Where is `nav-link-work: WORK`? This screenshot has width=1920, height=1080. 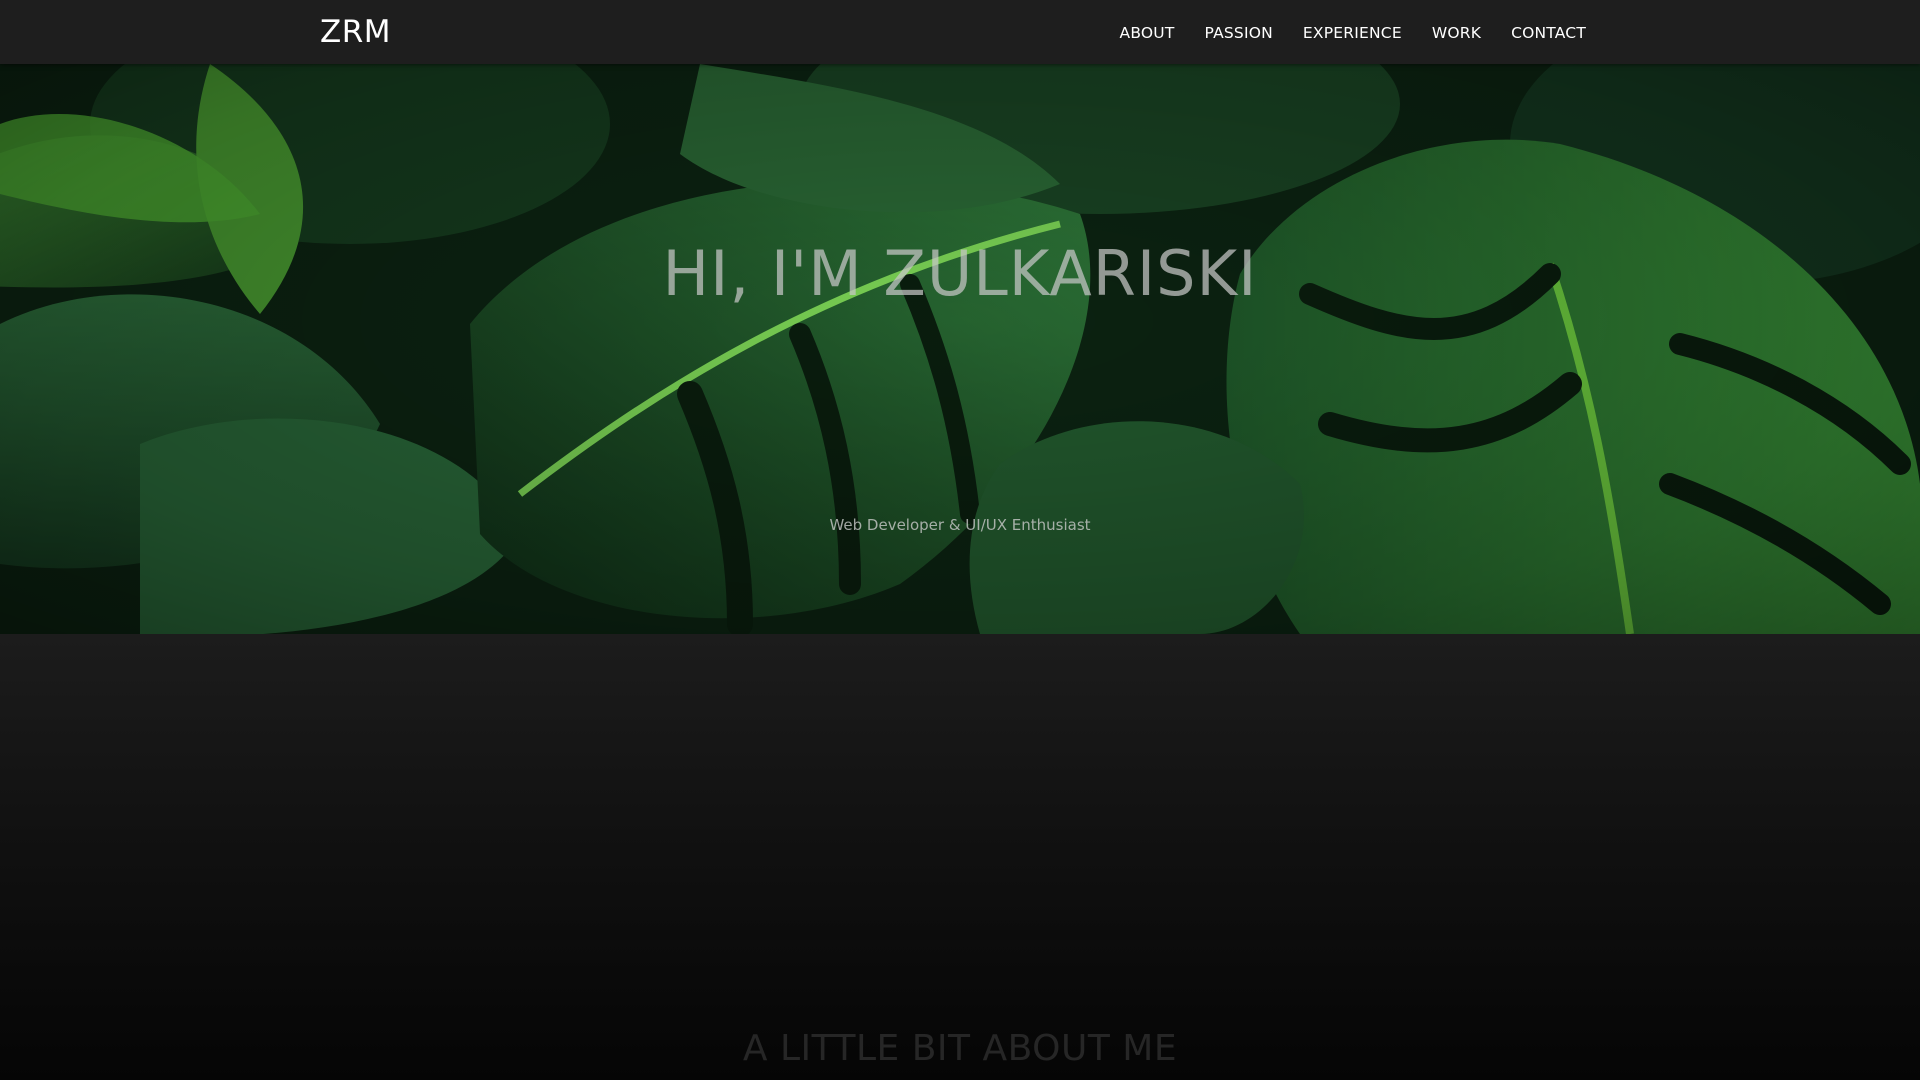
nav-link-work: WORK is located at coordinates (1456, 33).